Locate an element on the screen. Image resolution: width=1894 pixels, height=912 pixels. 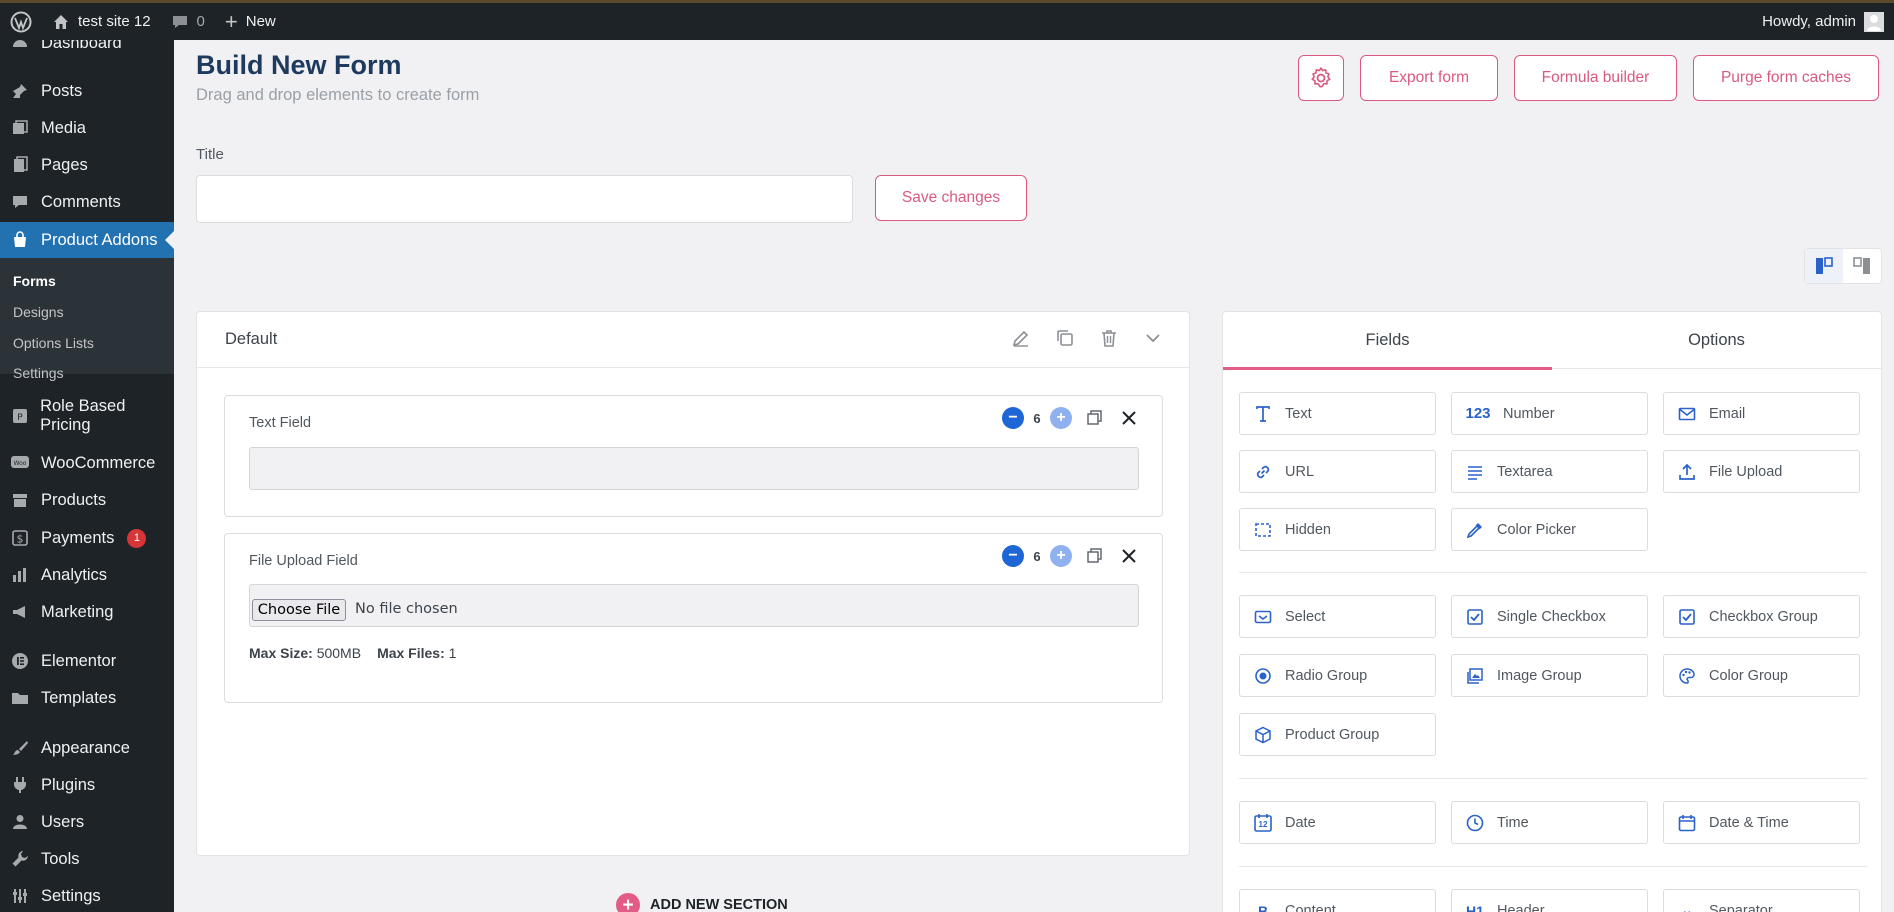
tile-label: Select is located at coordinates (1305, 616).